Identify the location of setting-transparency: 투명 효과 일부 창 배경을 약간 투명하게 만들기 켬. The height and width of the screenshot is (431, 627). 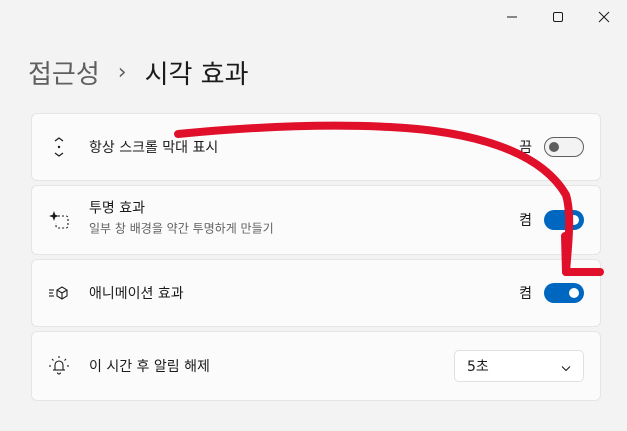
(316, 220).